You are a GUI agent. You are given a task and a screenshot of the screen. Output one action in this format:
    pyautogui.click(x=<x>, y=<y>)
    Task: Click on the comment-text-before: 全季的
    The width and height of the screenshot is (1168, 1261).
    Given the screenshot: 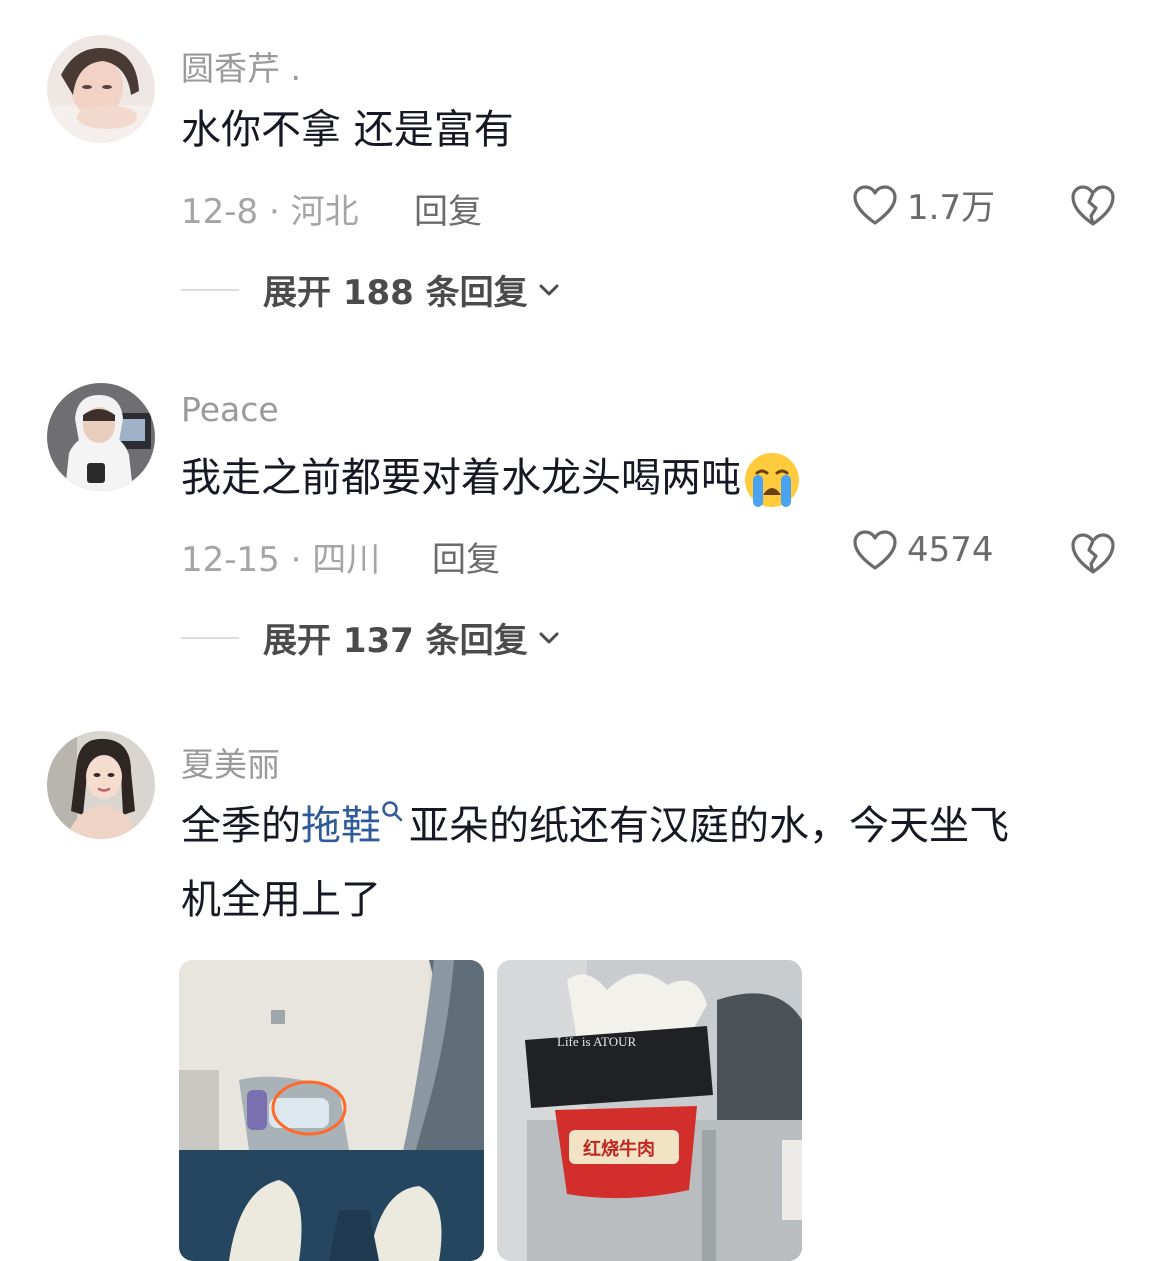 What is the action you would take?
    pyautogui.click(x=241, y=826)
    